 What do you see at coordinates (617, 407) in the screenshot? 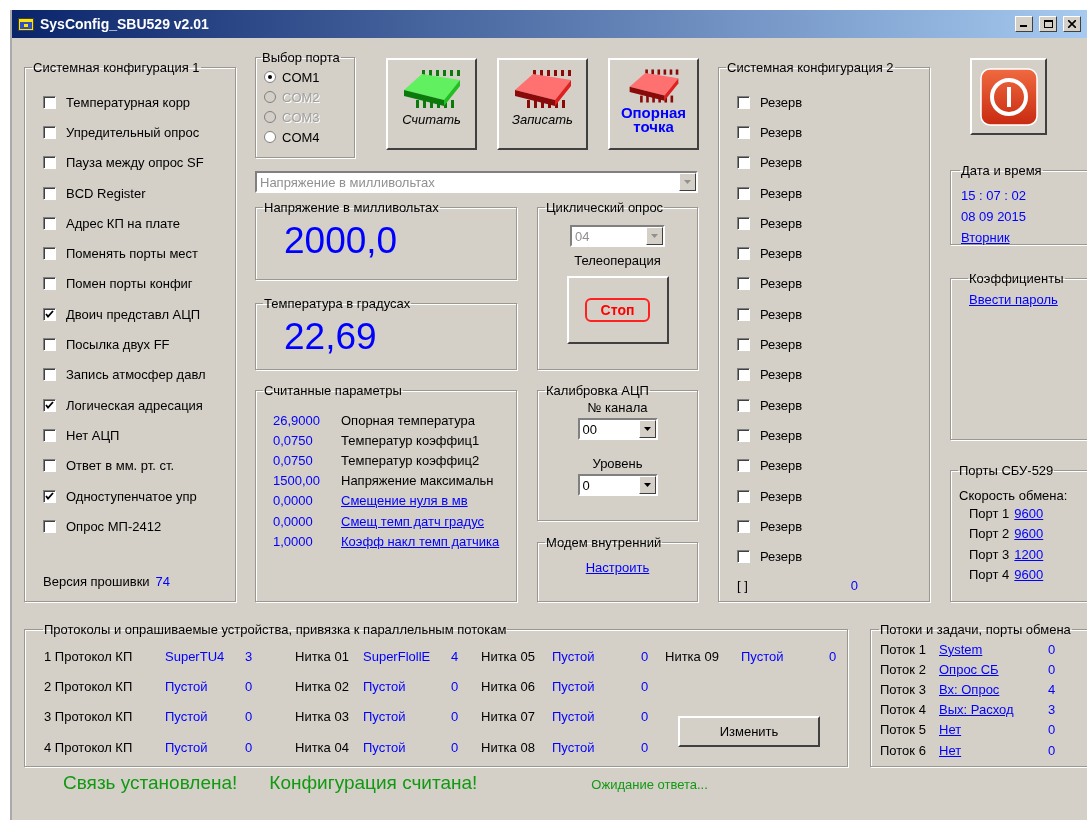
I see `channel-label: № канала` at bounding box center [617, 407].